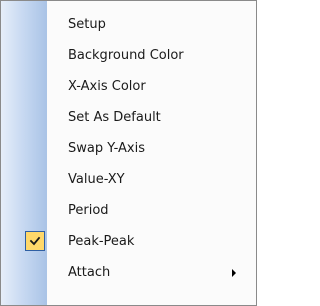 This screenshot has height=306, width=320. What do you see at coordinates (101, 241) in the screenshot?
I see `menu-item-label: Peak-Peak` at bounding box center [101, 241].